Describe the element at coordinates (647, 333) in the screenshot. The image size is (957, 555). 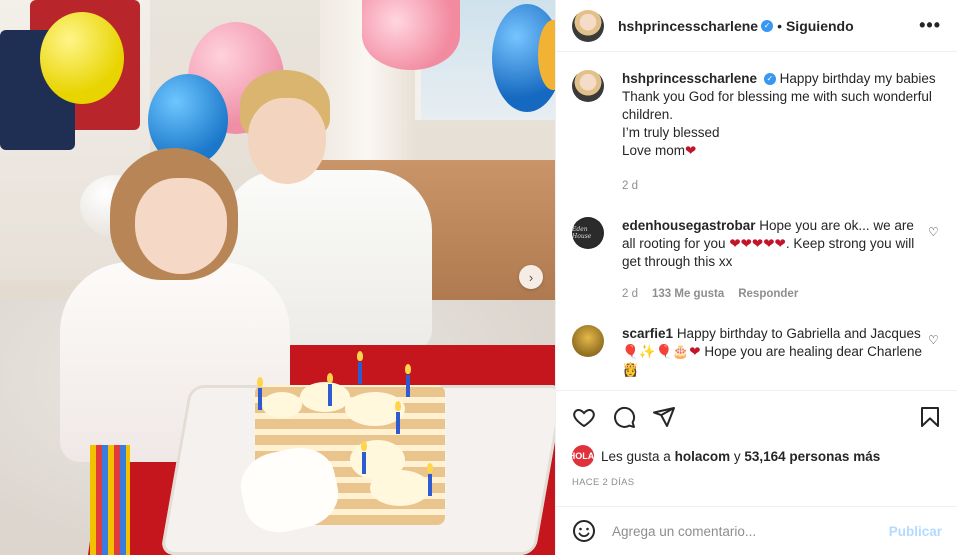
I see `comment-username: scarfie1` at that location.